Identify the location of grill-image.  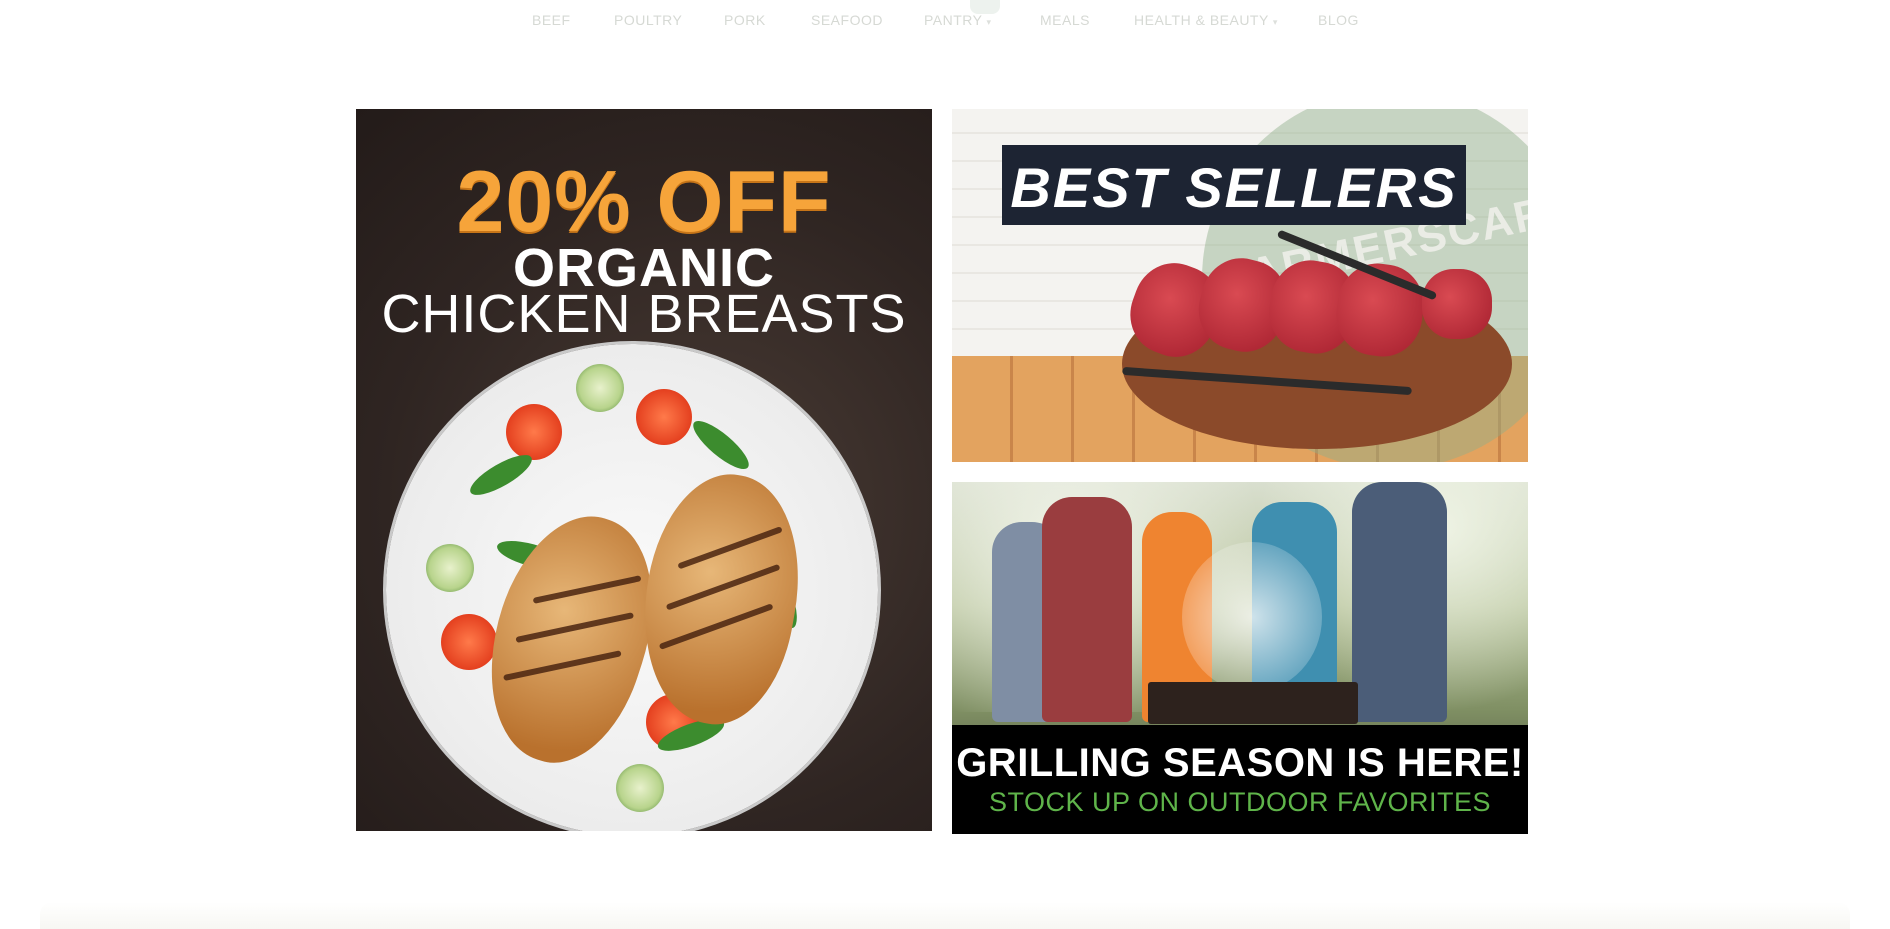
(1253, 703).